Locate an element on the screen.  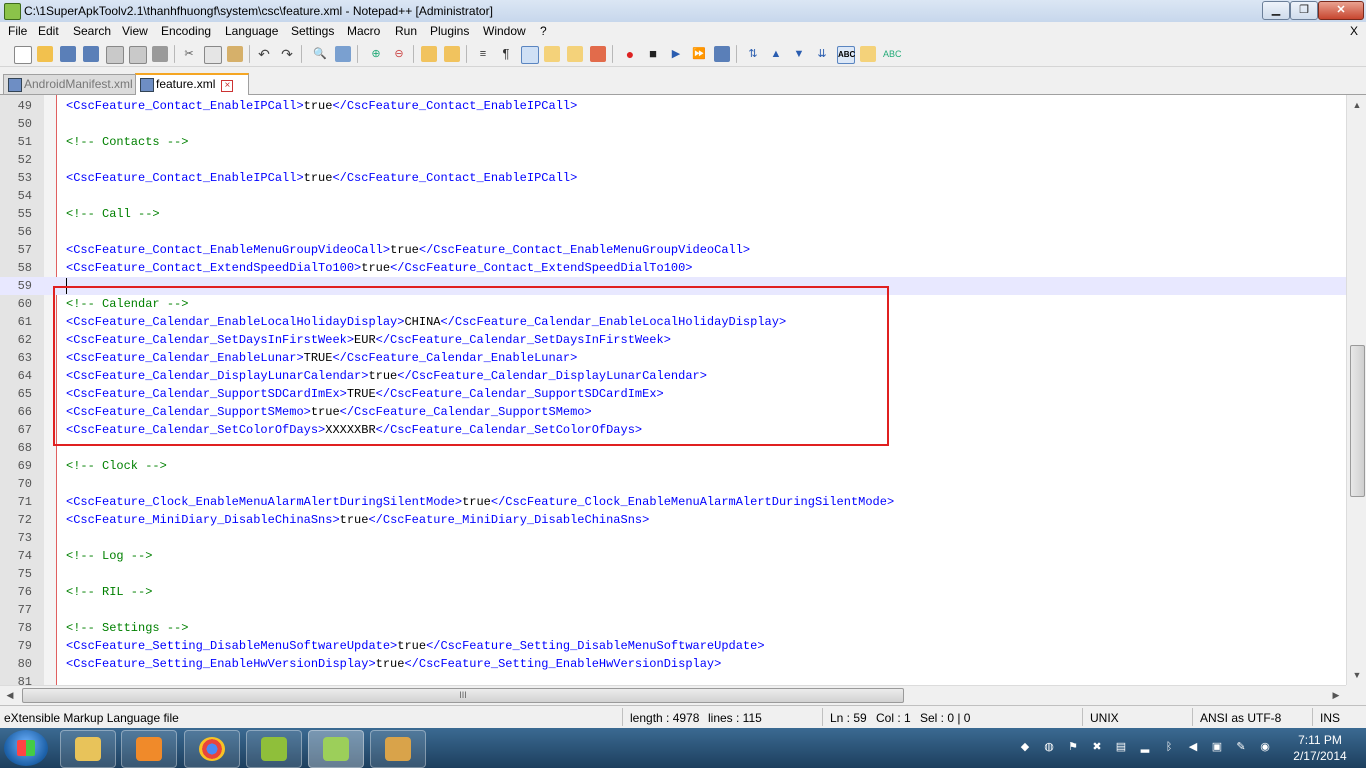
menu-search: Search is located at coordinates (92, 31).